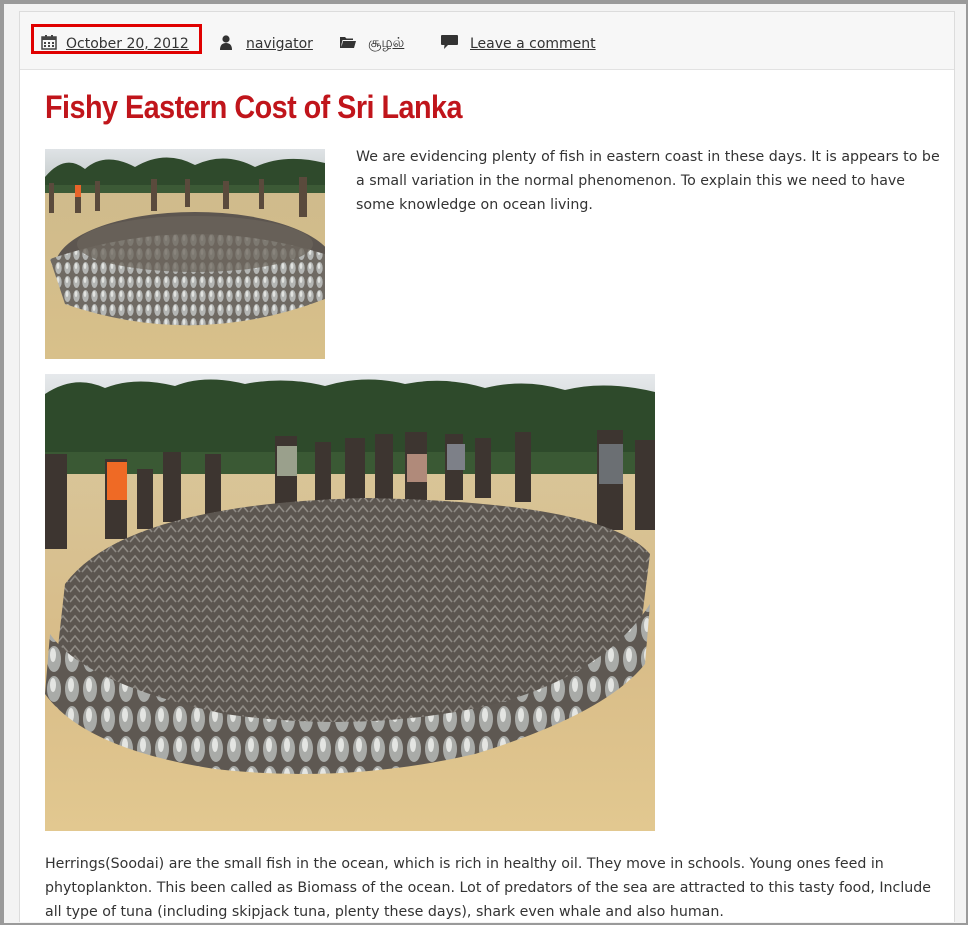  Describe the element at coordinates (49, 44) in the screenshot. I see `calendar-icon` at that location.